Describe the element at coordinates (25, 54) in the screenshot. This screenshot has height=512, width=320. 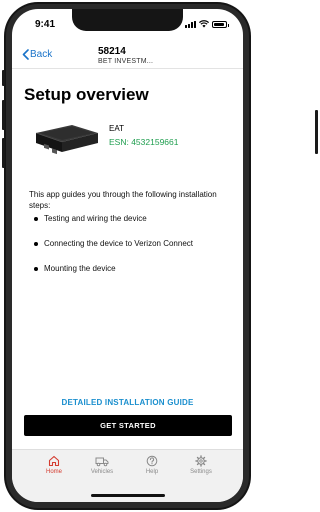
I see `chevron-left-icon` at that location.